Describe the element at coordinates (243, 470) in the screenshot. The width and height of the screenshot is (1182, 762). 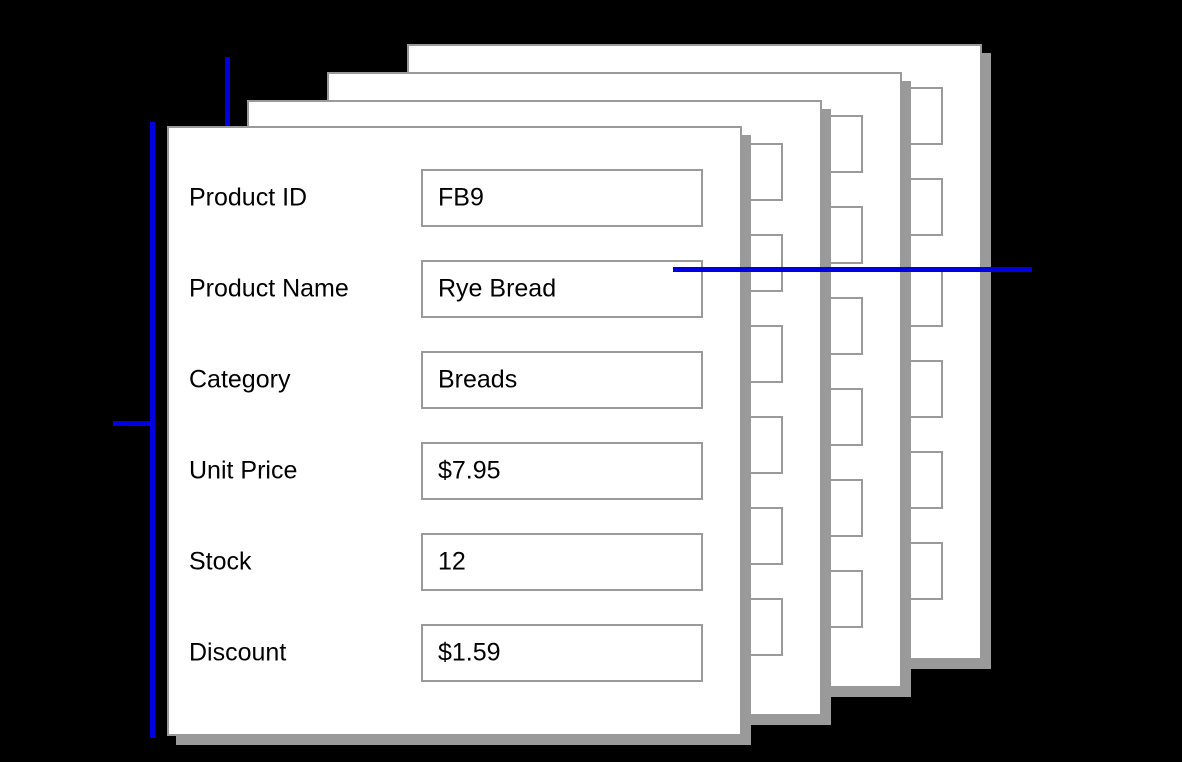
I see `field-label: Unit Price` at that location.